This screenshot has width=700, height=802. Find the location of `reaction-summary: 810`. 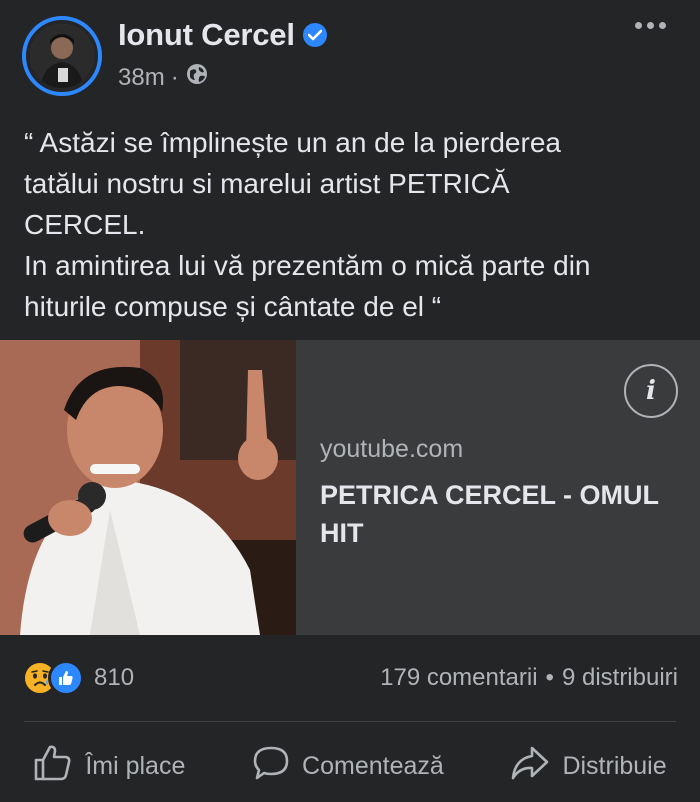

reaction-summary: 810 is located at coordinates (78, 678).